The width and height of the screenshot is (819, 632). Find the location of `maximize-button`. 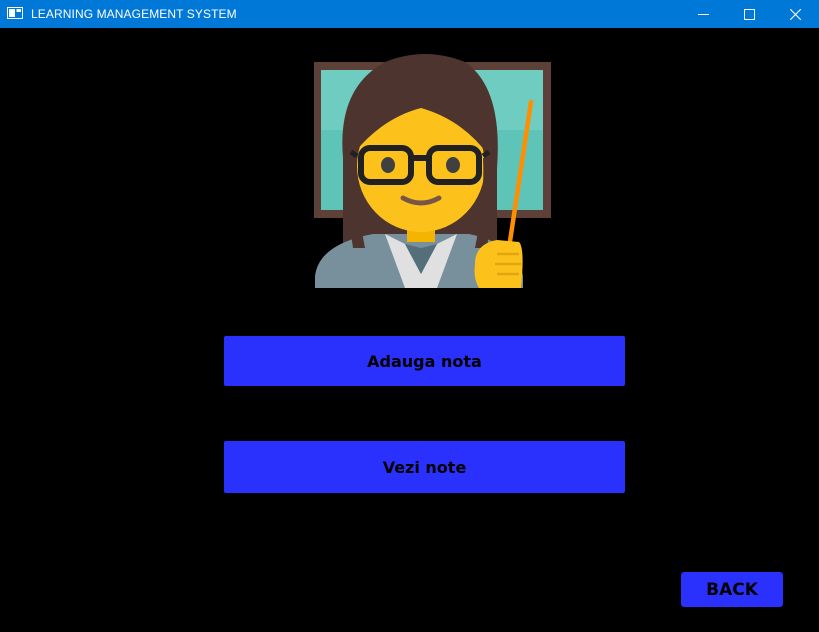

maximize-button is located at coordinates (749, 14).